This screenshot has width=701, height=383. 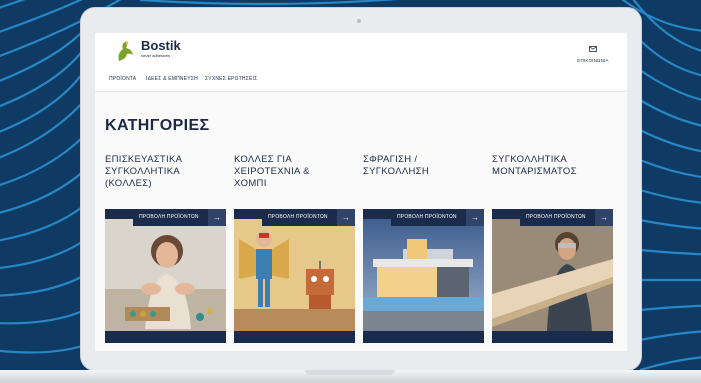 I want to click on brand-tagline: smart adhesives, so click(x=156, y=55).